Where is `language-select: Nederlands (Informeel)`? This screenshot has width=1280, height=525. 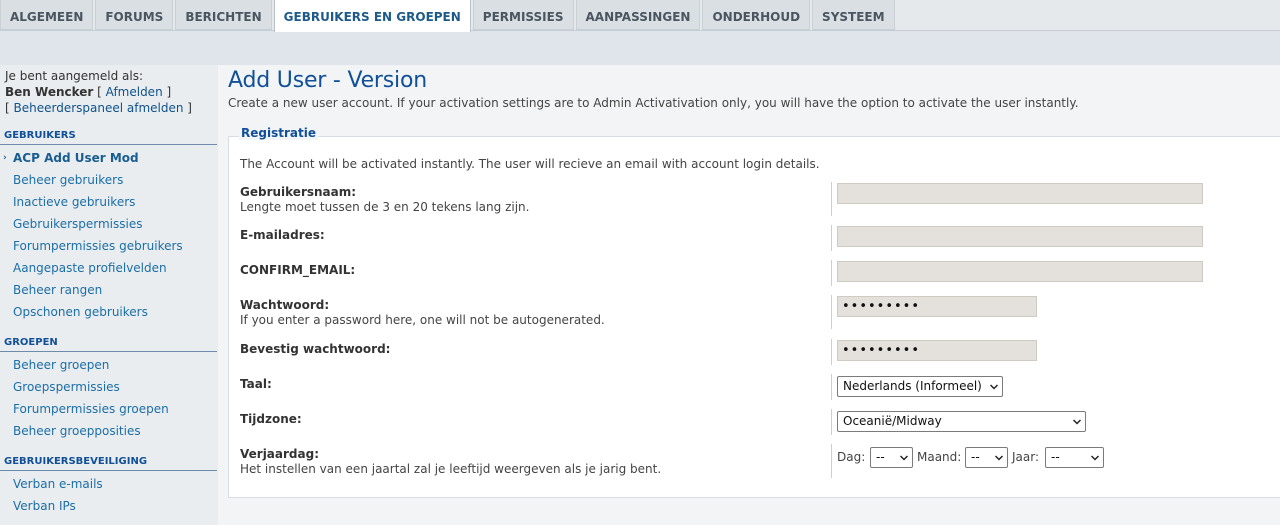
language-select: Nederlands (Informeel) is located at coordinates (920, 386).